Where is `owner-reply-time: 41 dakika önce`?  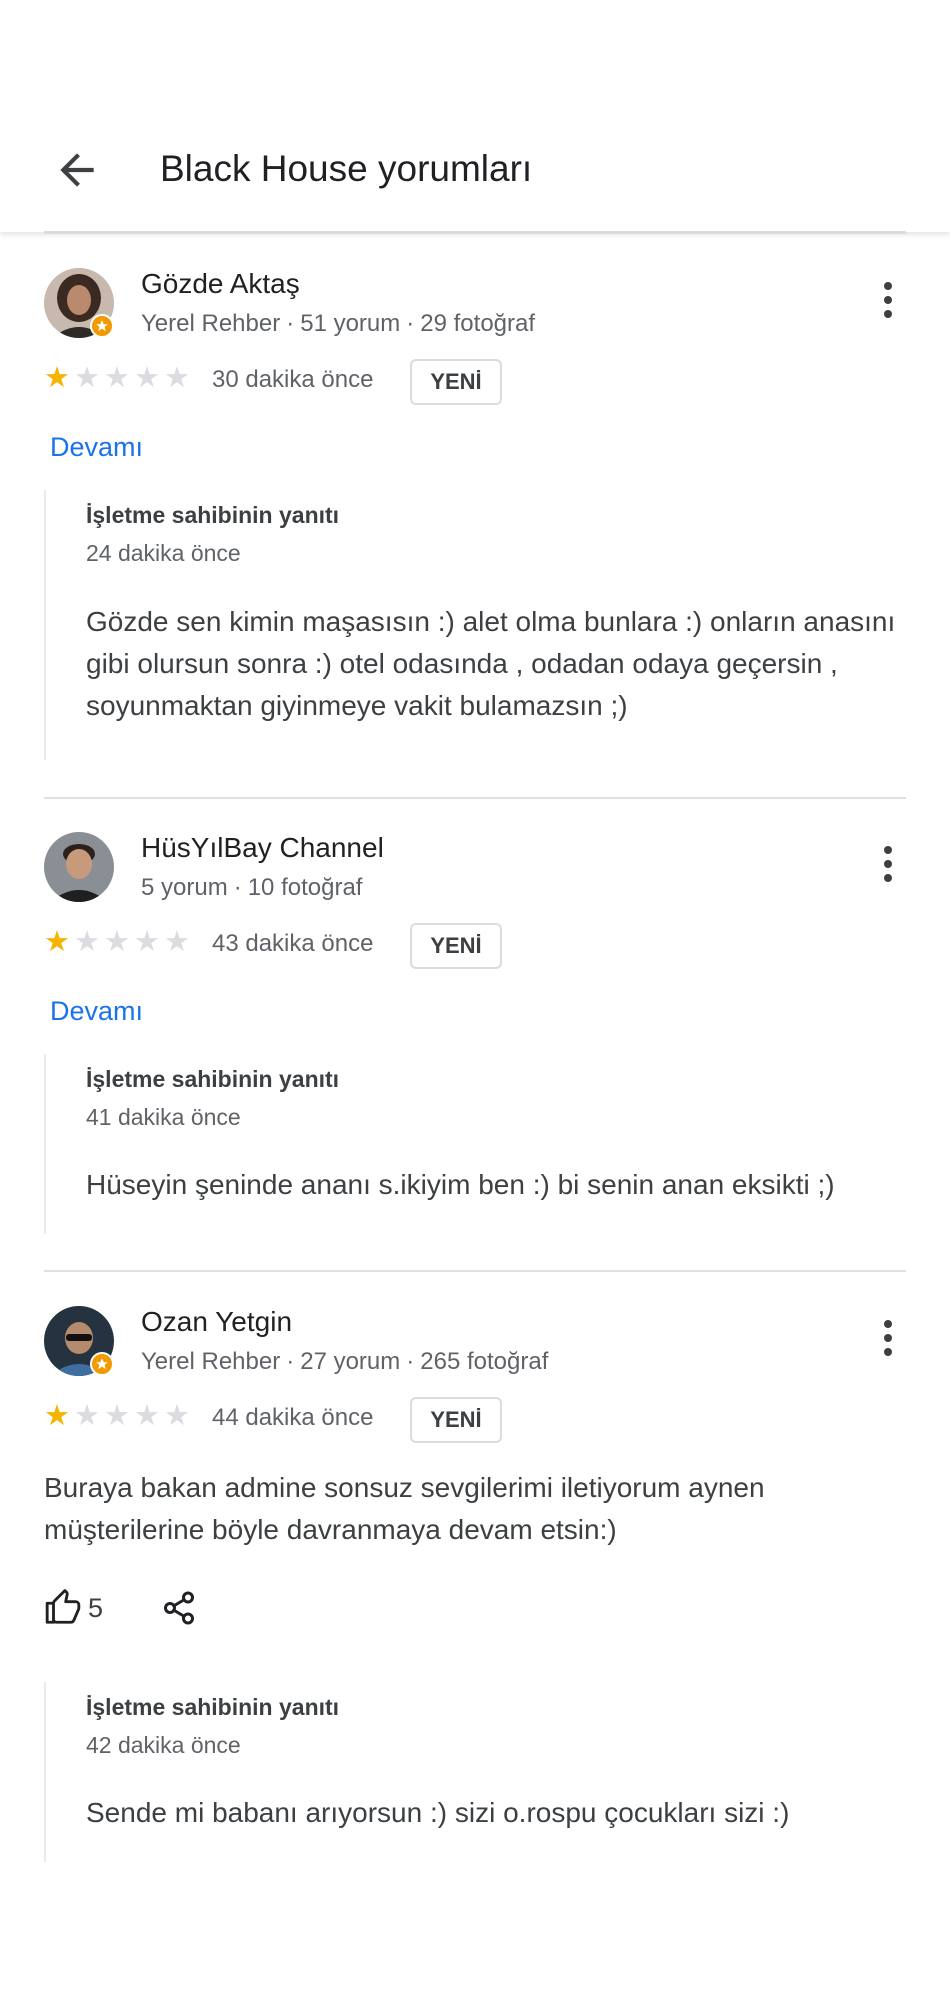
owner-reply-time: 41 dakika önce is located at coordinates (163, 1117).